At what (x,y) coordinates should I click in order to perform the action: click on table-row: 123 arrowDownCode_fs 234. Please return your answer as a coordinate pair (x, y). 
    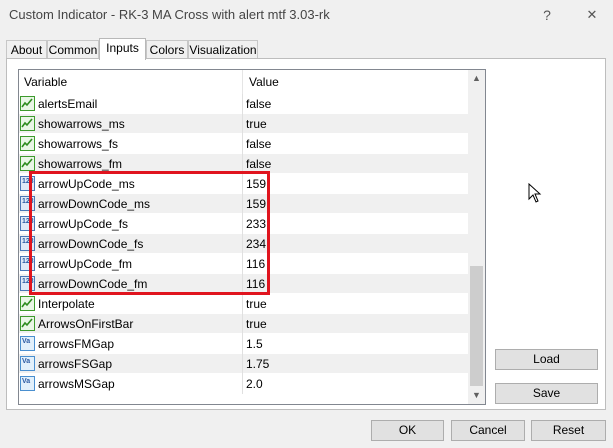
    Looking at the image, I should click on (243, 244).